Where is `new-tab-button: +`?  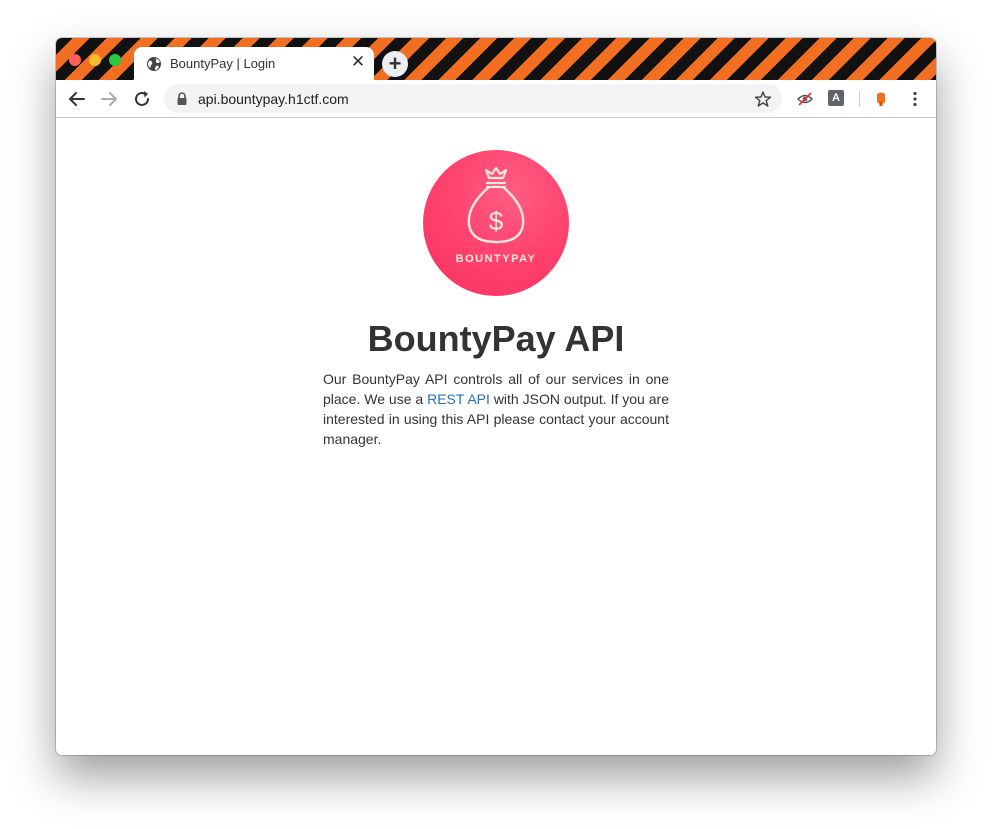 new-tab-button: + is located at coordinates (395, 64).